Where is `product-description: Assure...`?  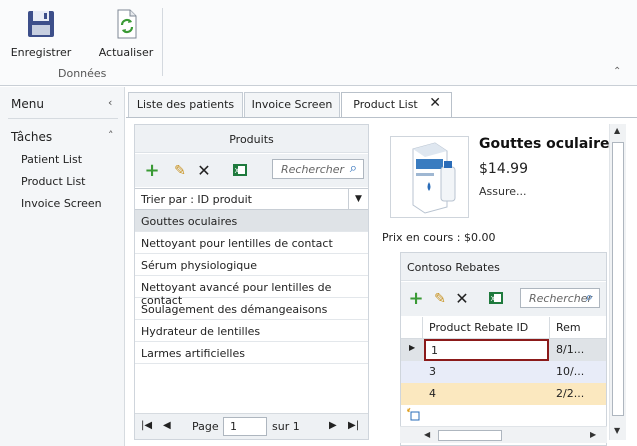
product-description: Assure... is located at coordinates (503, 191).